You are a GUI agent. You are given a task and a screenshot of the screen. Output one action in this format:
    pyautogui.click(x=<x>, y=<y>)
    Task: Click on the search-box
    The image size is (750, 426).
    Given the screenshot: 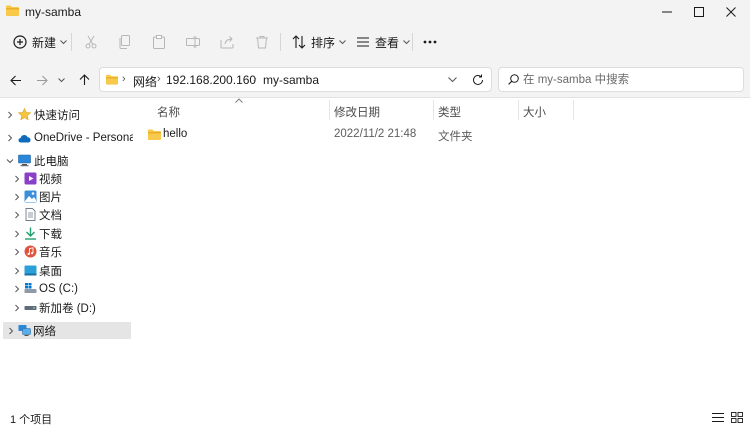 What is the action you would take?
    pyautogui.click(x=621, y=79)
    